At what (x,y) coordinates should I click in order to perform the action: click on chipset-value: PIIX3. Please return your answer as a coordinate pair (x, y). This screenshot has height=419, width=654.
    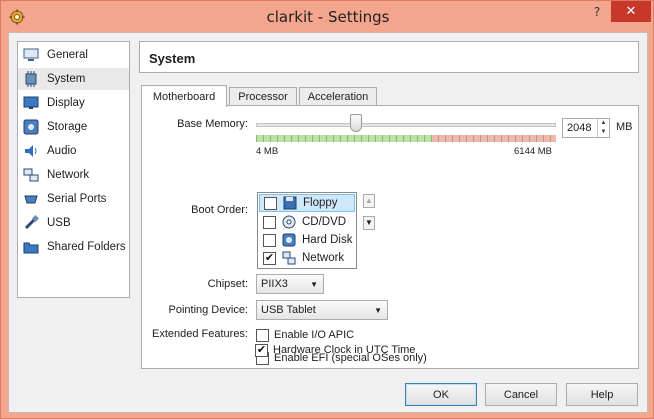
    Looking at the image, I should click on (274, 284).